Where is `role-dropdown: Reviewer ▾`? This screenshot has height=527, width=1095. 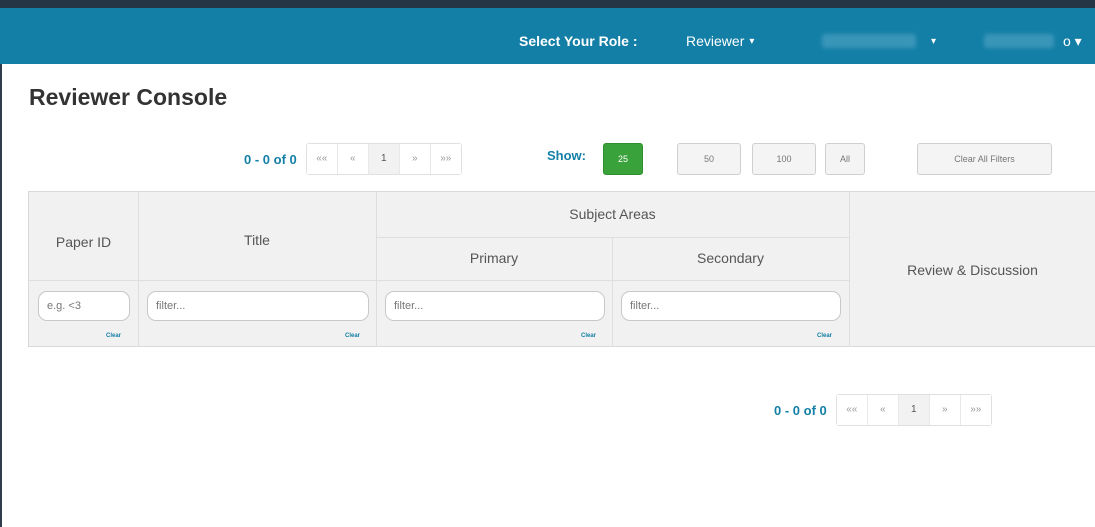 role-dropdown: Reviewer ▾ is located at coordinates (720, 36).